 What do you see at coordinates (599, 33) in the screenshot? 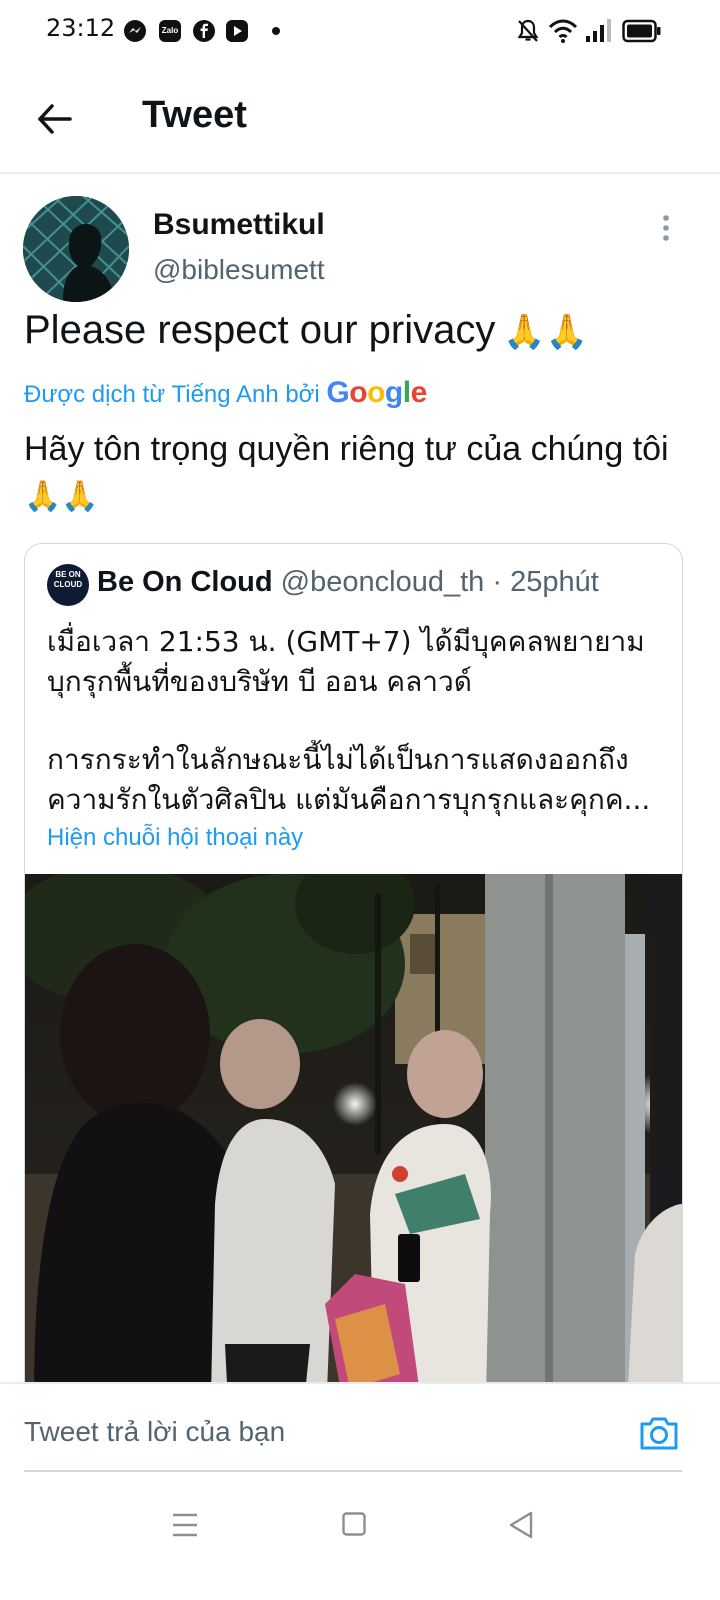
I see `signal-icon` at bounding box center [599, 33].